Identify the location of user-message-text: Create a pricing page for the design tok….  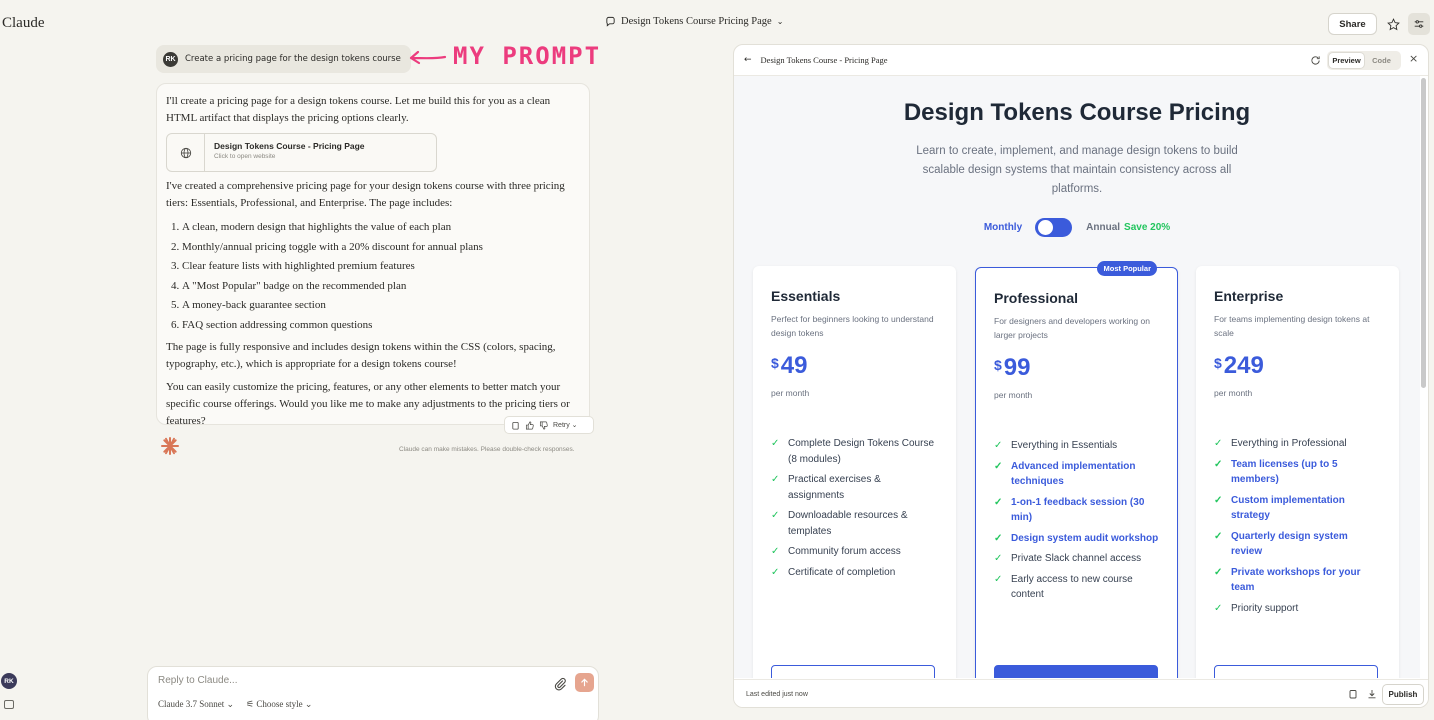
(293, 59).